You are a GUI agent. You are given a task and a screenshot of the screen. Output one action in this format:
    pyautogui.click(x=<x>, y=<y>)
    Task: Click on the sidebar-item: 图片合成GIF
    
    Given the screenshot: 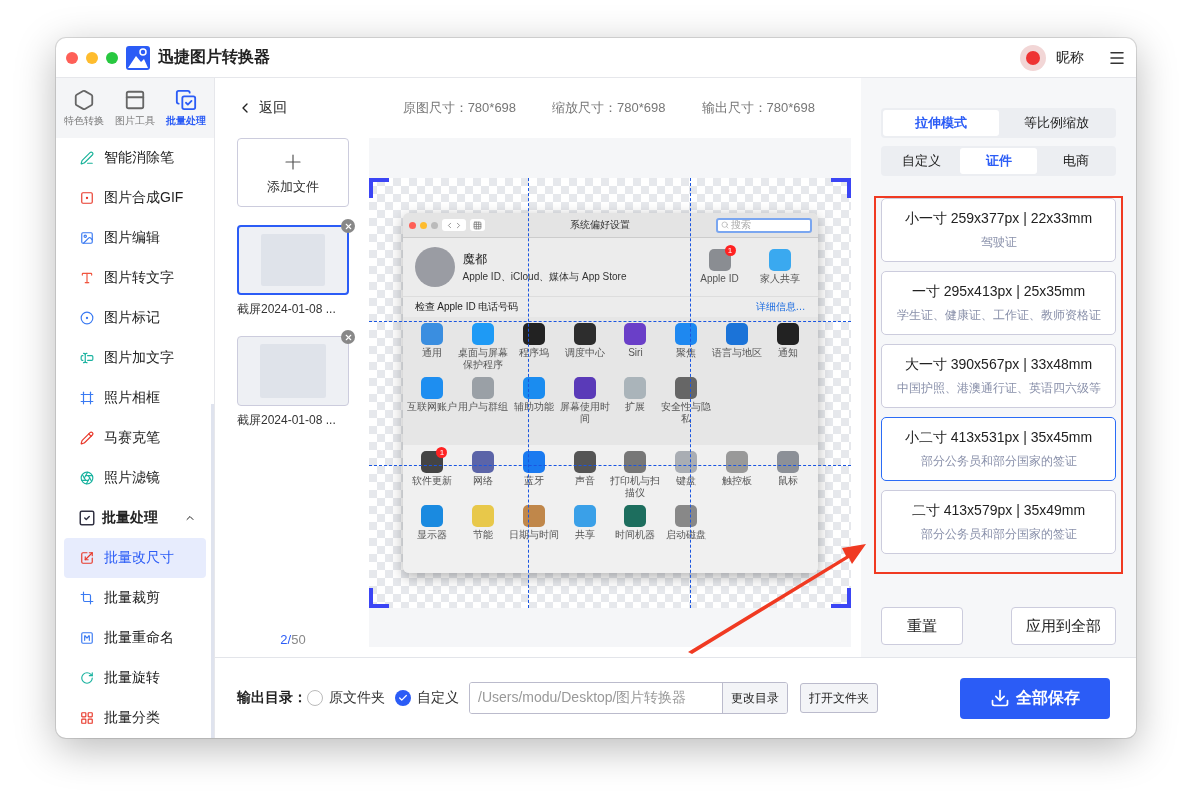 What is the action you would take?
    pyautogui.click(x=135, y=198)
    